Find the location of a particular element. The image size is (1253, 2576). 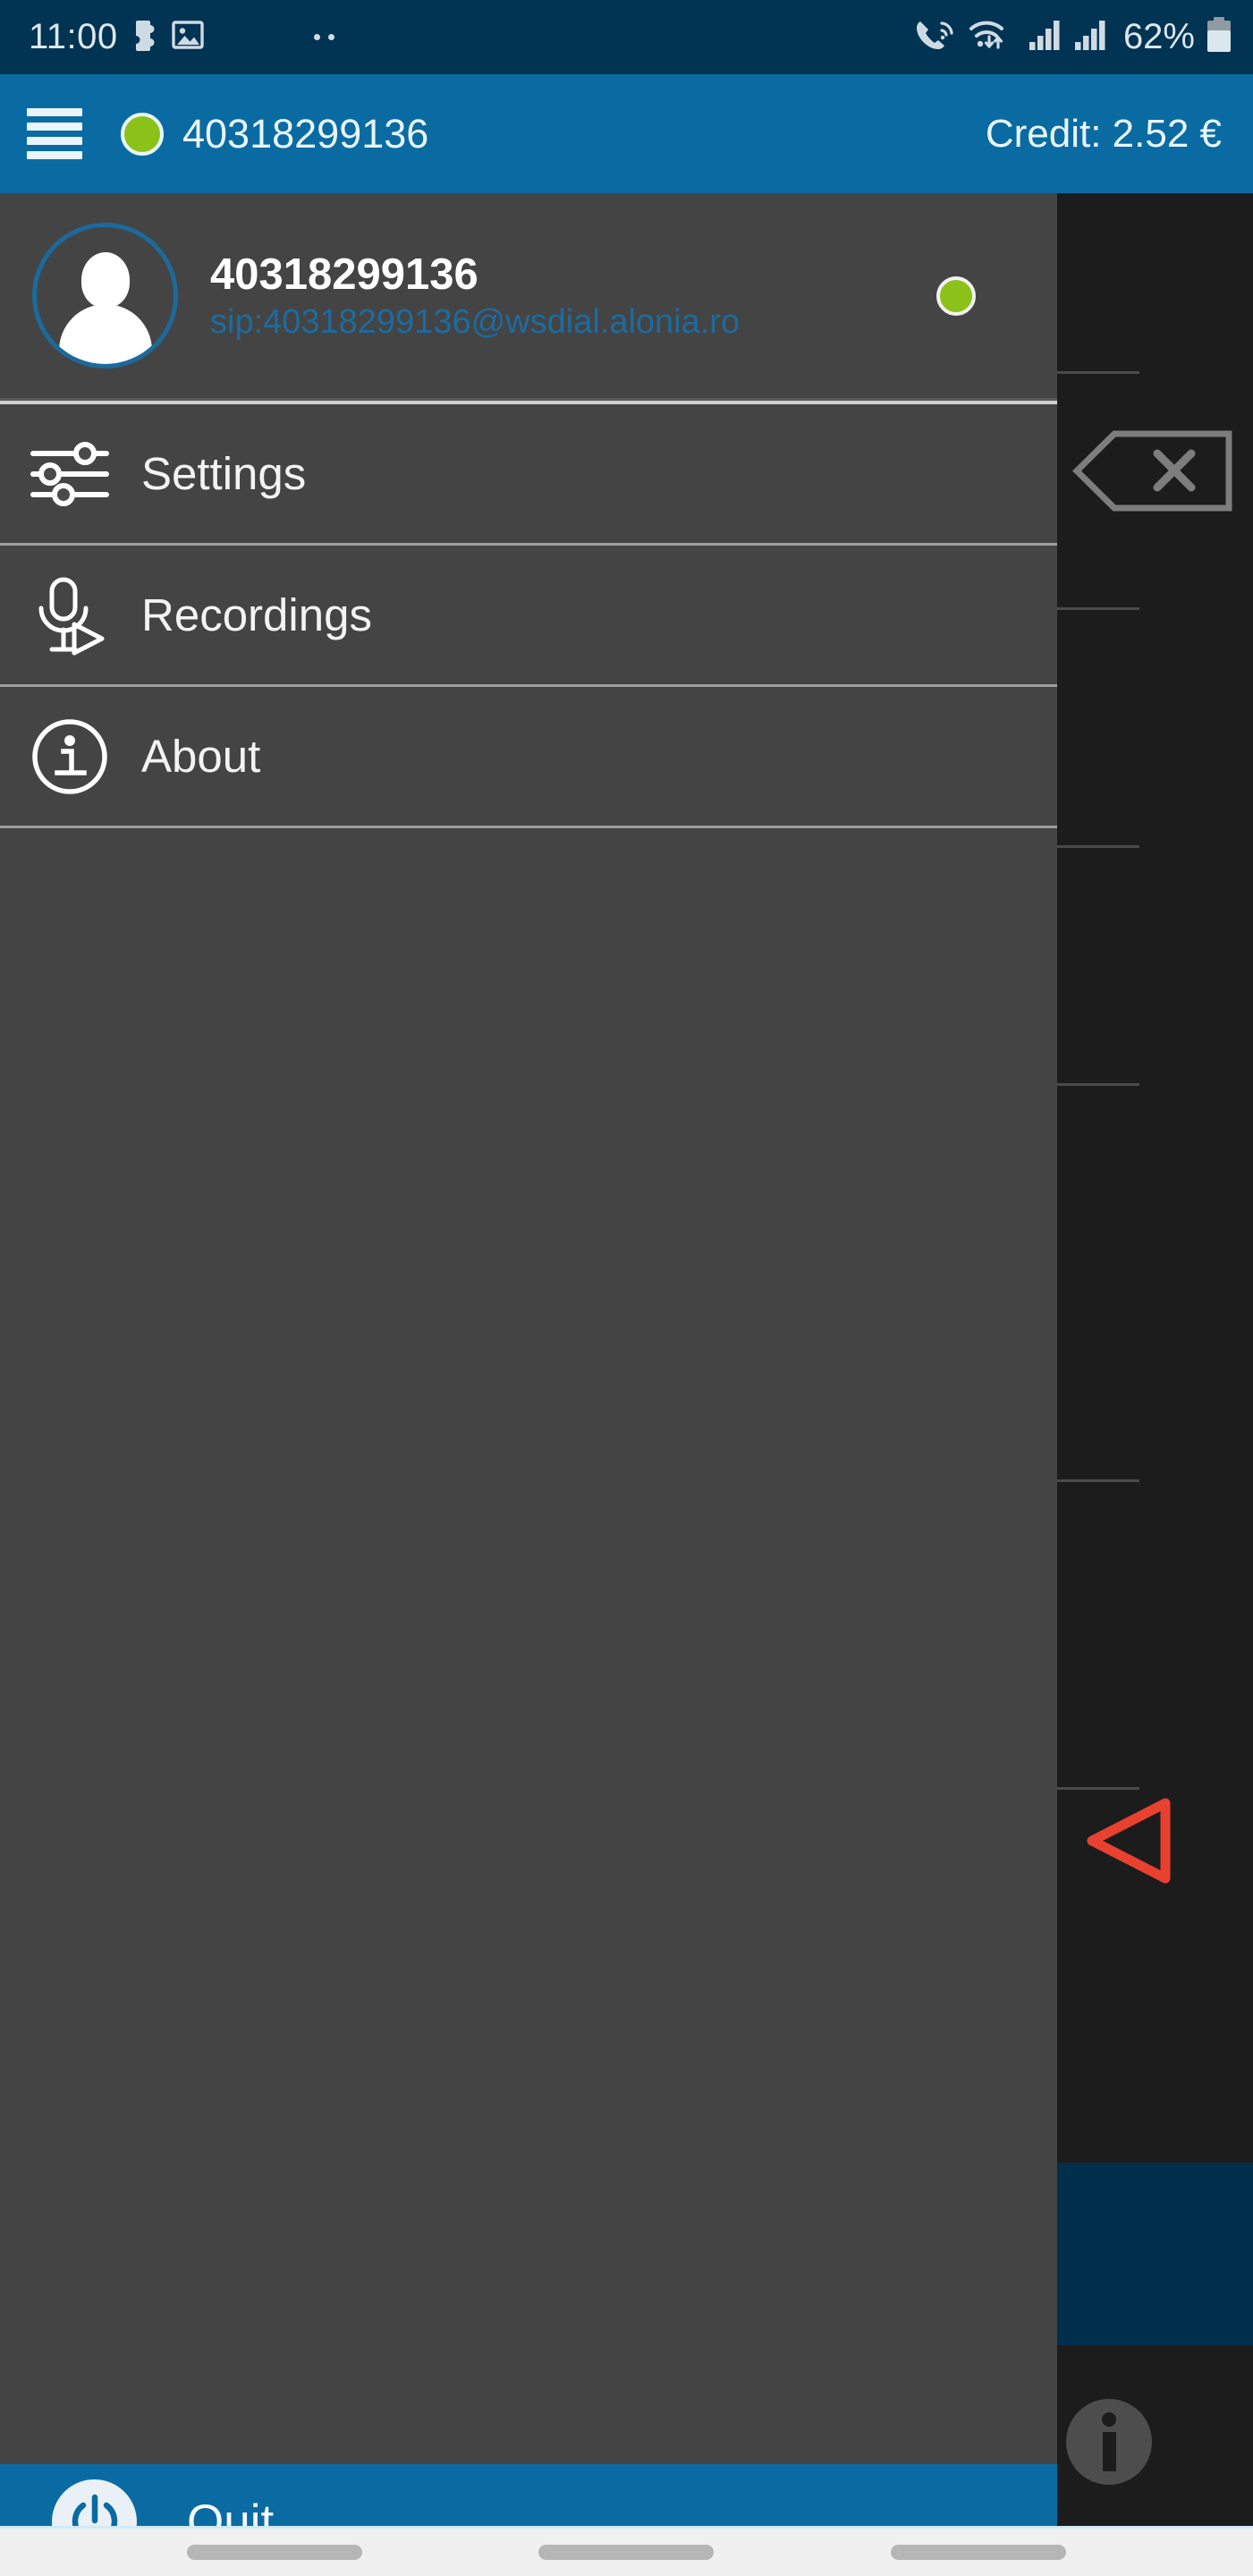

wifi-icon is located at coordinates (994, 37).